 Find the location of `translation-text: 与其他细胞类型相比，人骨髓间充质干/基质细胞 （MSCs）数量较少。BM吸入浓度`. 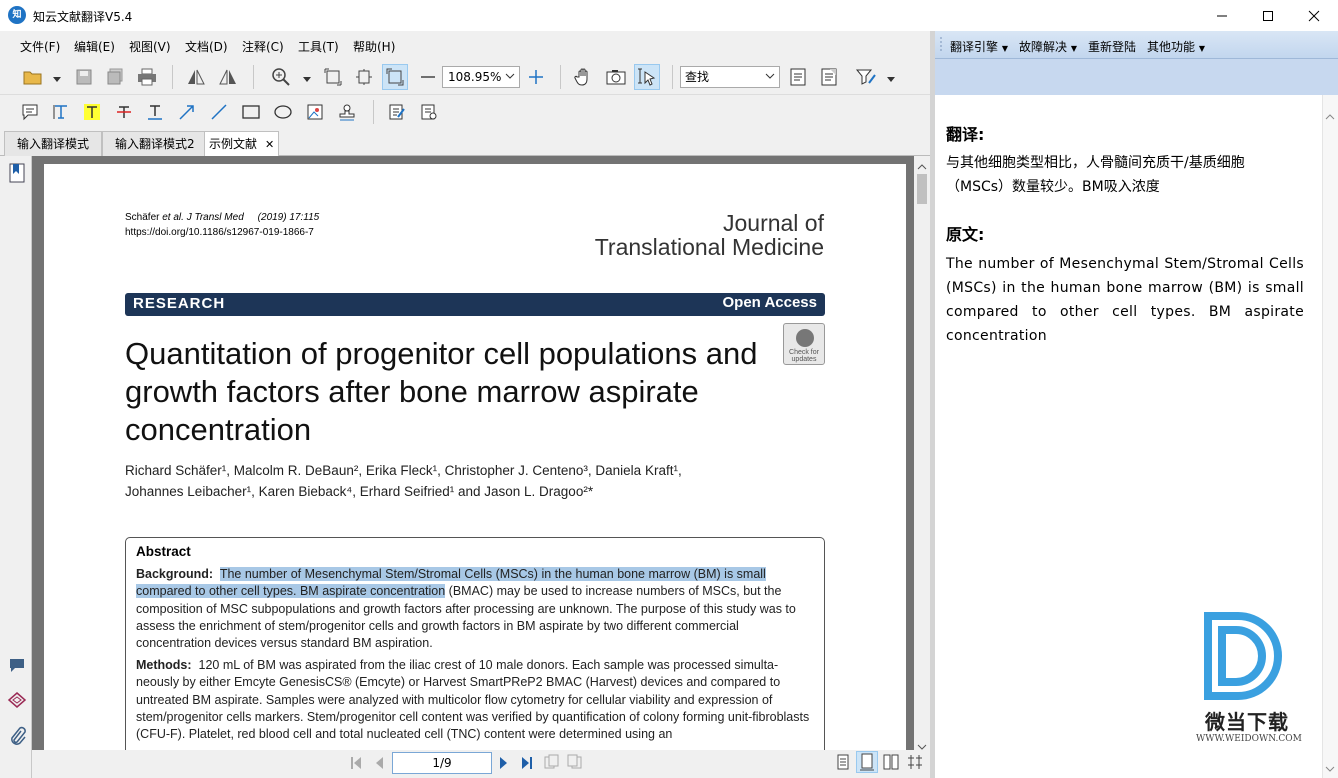

translation-text: 与其他细胞类型相比，人骨髓间充质干/基质细胞 （MSCs）数量较少。BM吸入浓度 is located at coordinates (1125, 175).